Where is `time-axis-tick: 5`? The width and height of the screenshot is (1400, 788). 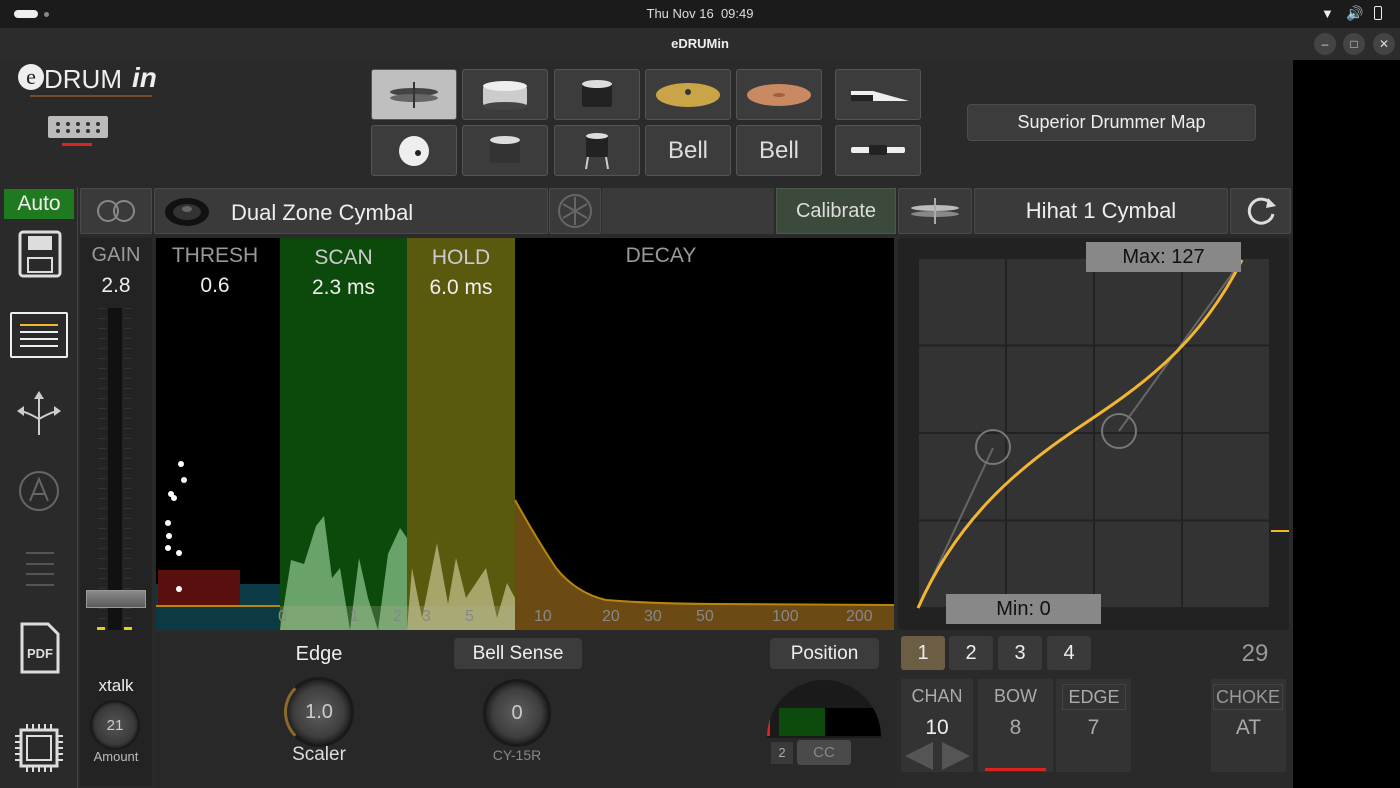
time-axis-tick: 5 is located at coordinates (469, 616).